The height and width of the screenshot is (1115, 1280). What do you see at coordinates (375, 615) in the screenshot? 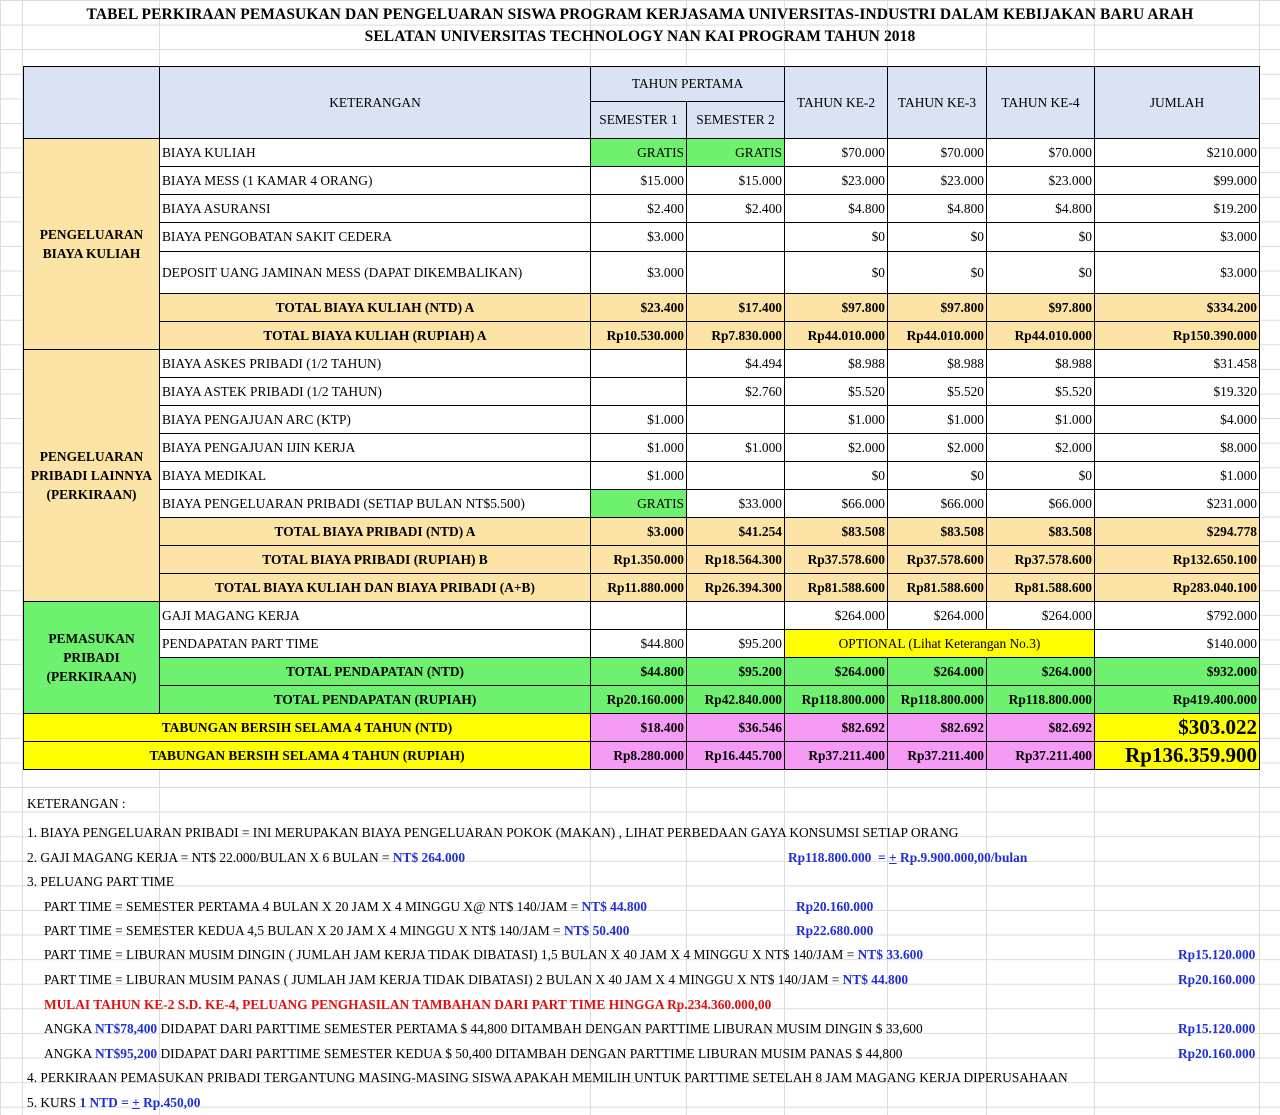
I see `row-label: GAJI MAGANG KERJA` at bounding box center [375, 615].